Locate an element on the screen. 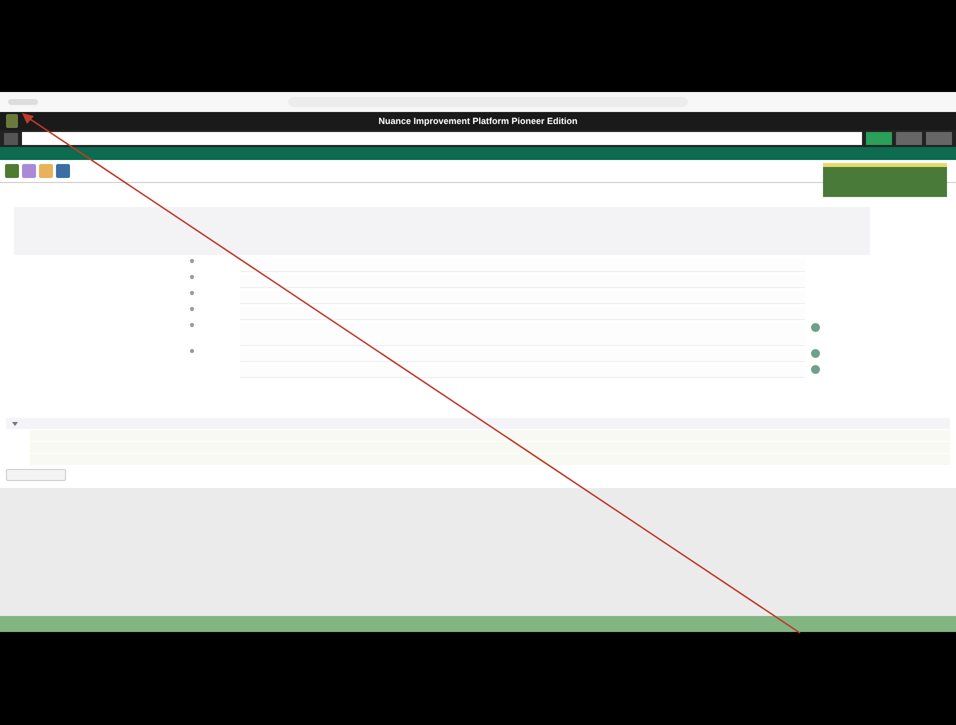 The image size is (956, 725). menu-button is located at coordinates (11, 138).